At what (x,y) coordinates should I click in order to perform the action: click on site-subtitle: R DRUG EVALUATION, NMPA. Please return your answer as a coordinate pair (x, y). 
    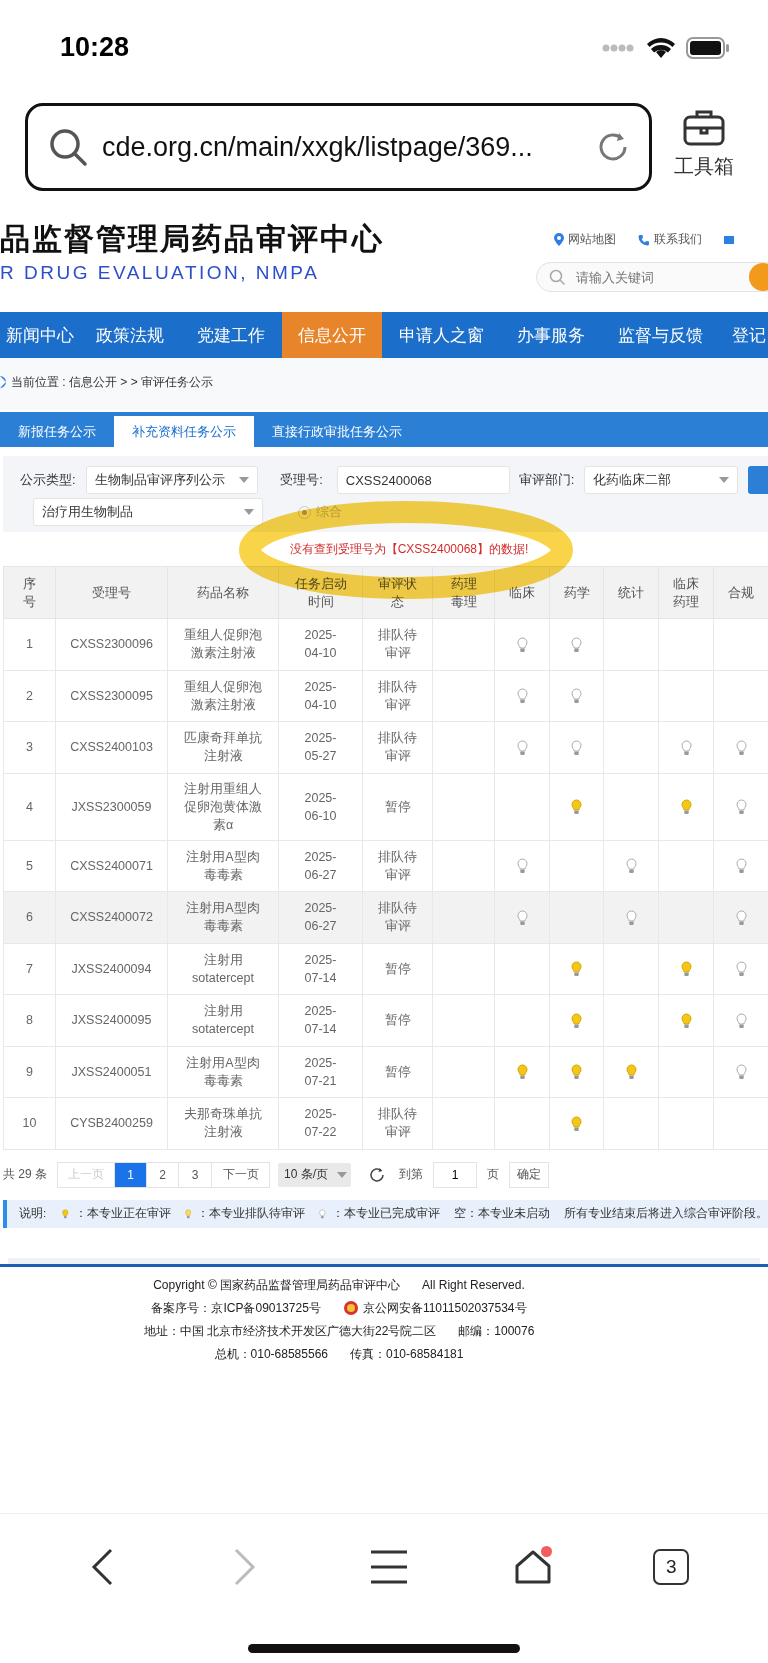
    Looking at the image, I should click on (160, 273).